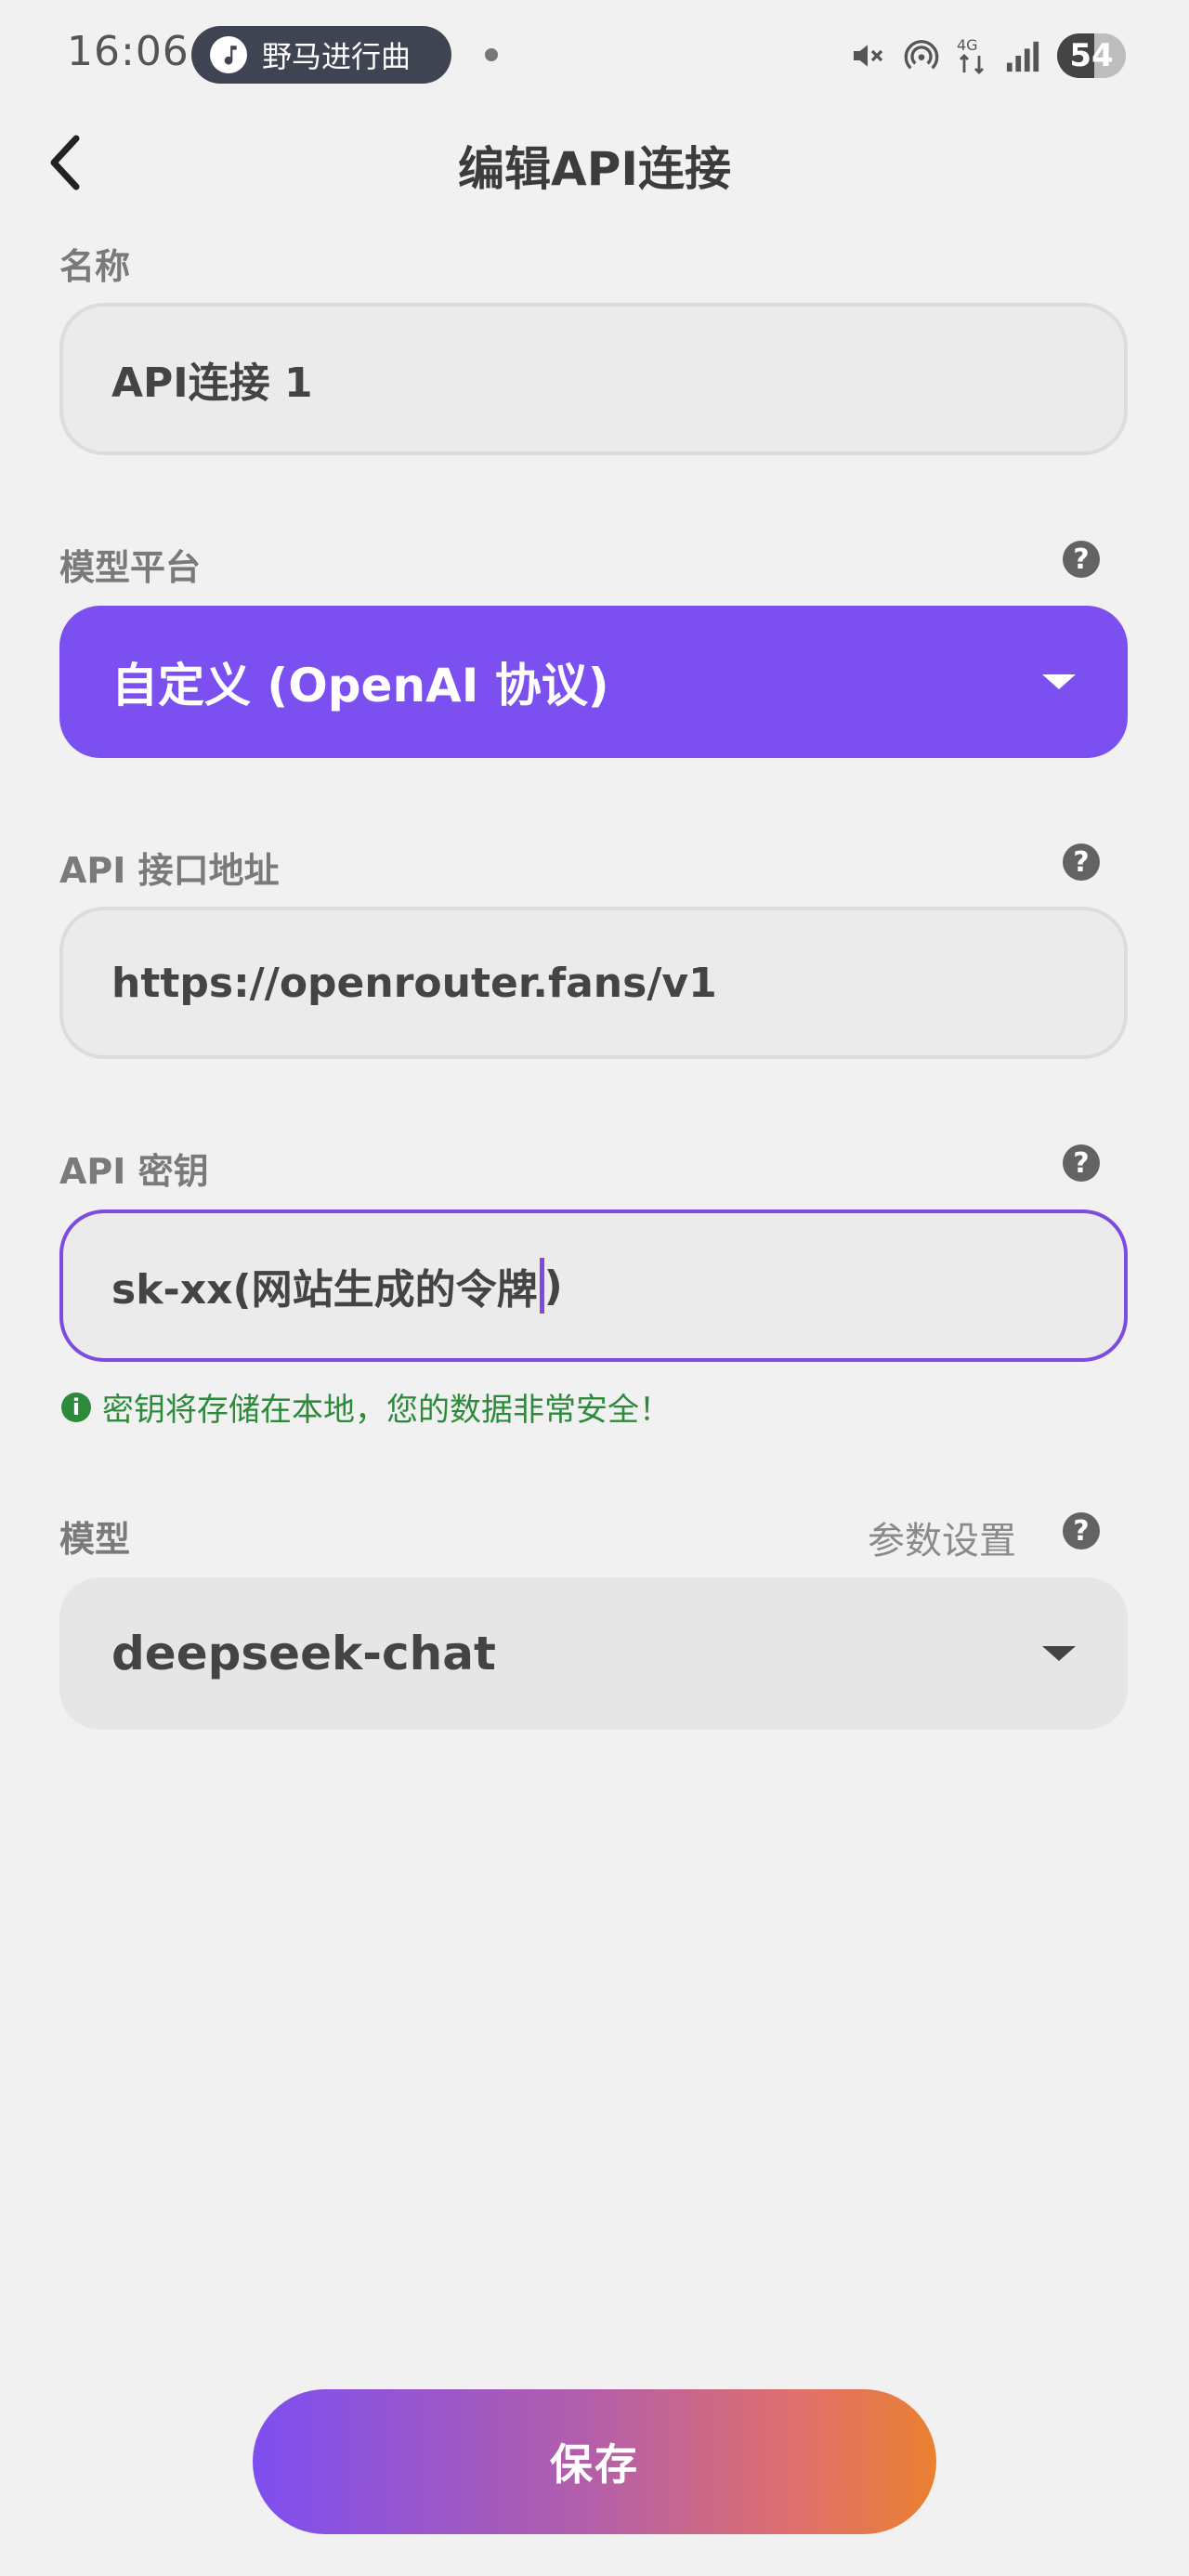 The width and height of the screenshot is (1189, 2576). I want to click on api-url-input: https://openrouter.fans/v1, so click(593, 983).